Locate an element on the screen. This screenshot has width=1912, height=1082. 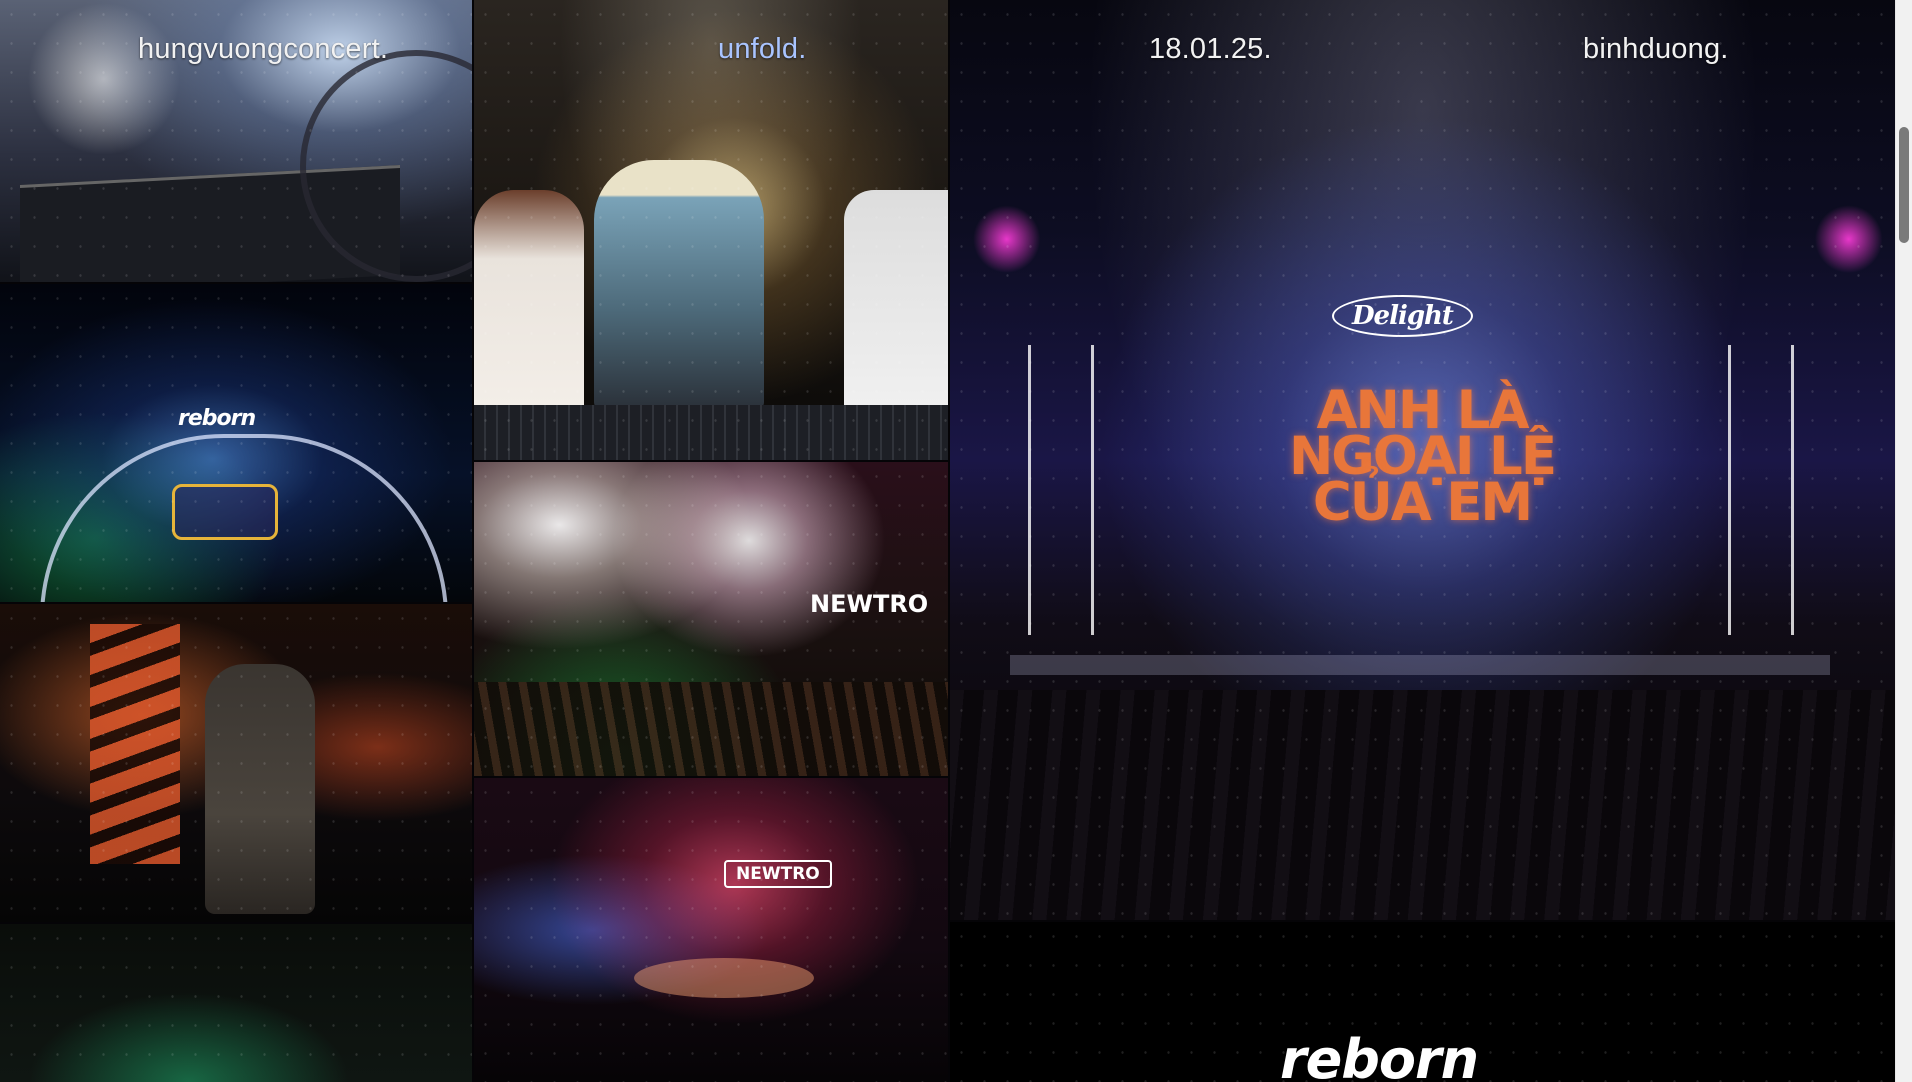
performer-raised-hand is located at coordinates (896, 310).